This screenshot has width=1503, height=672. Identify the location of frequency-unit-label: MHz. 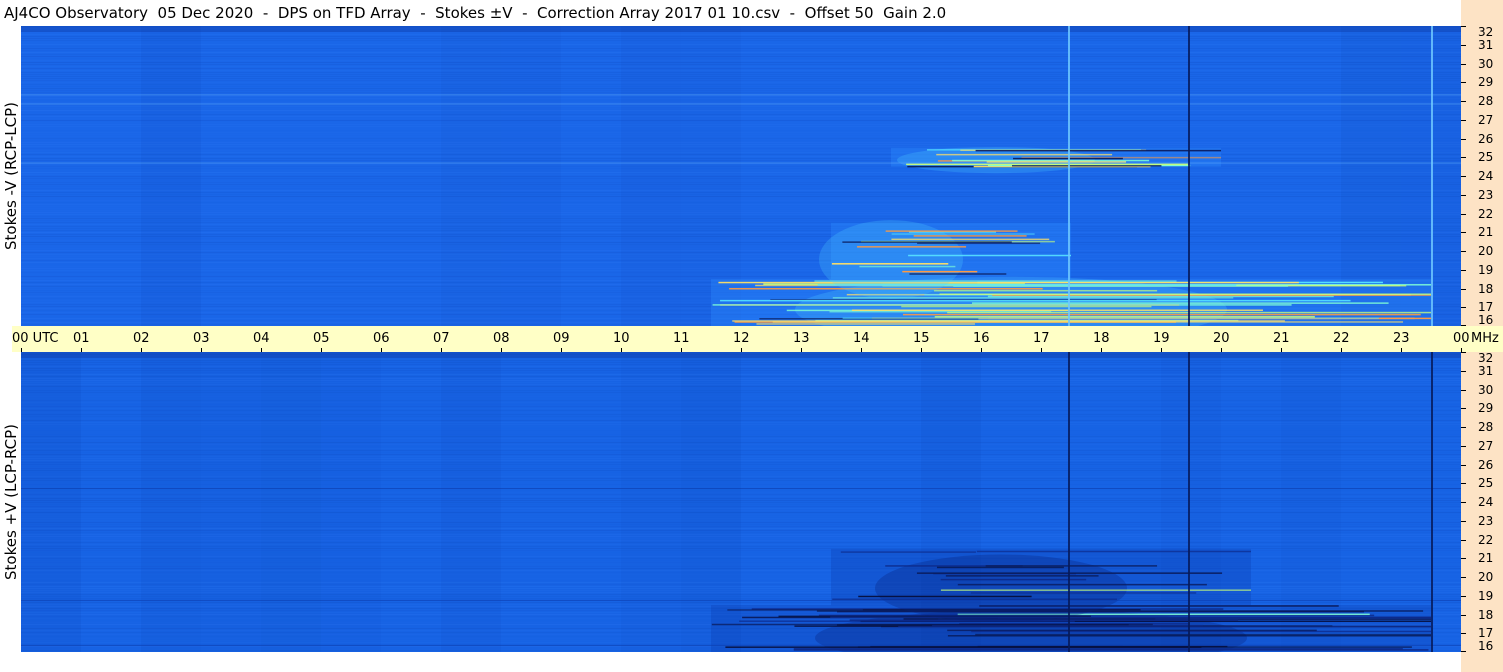
(1485, 338).